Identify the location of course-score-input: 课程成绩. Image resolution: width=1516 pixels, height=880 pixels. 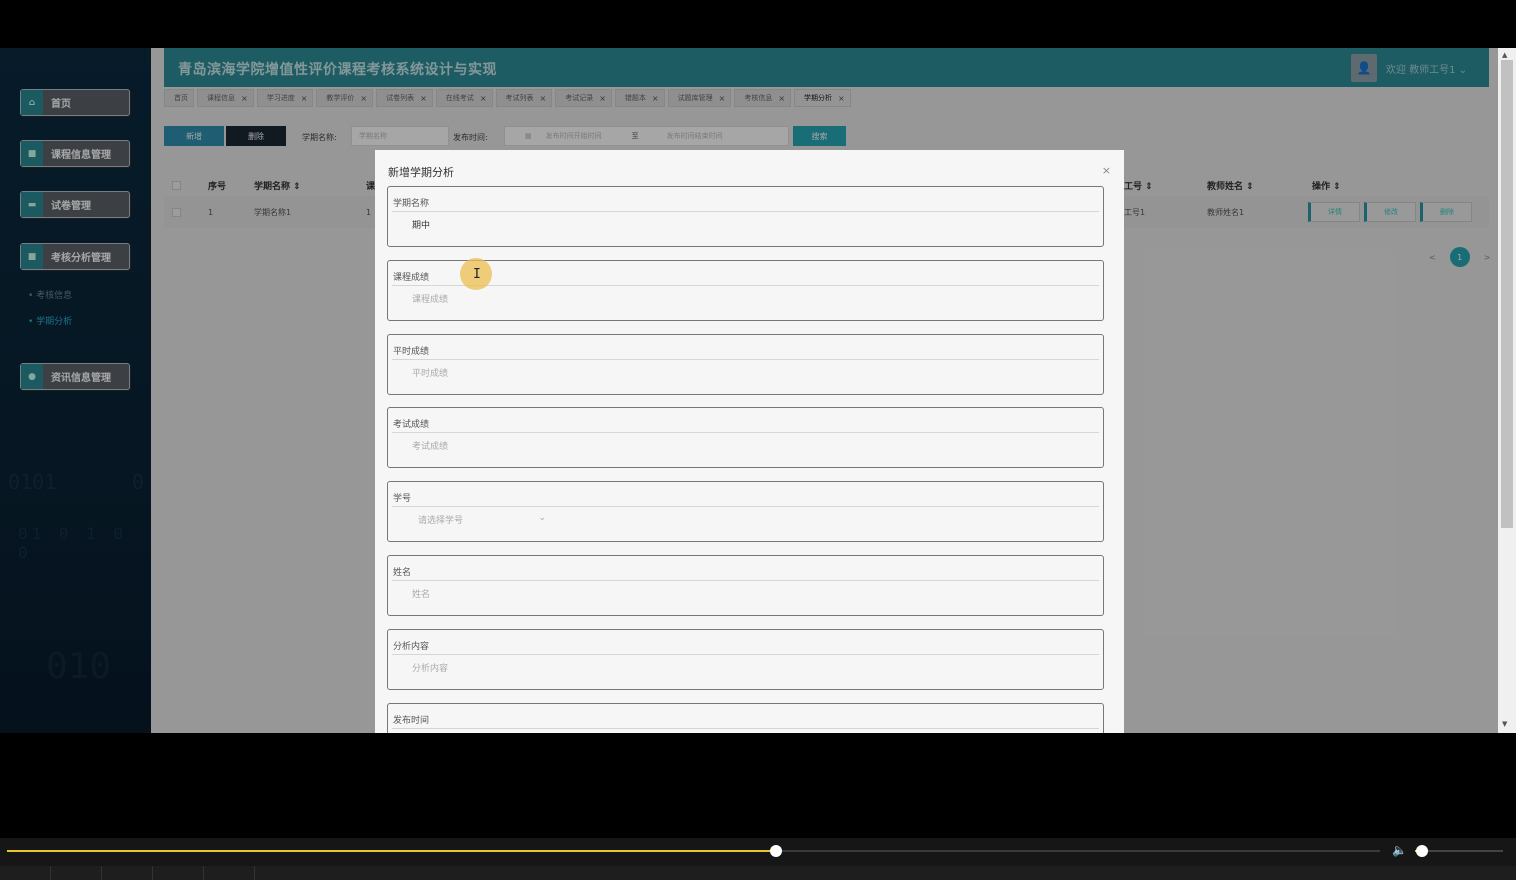
(430, 298).